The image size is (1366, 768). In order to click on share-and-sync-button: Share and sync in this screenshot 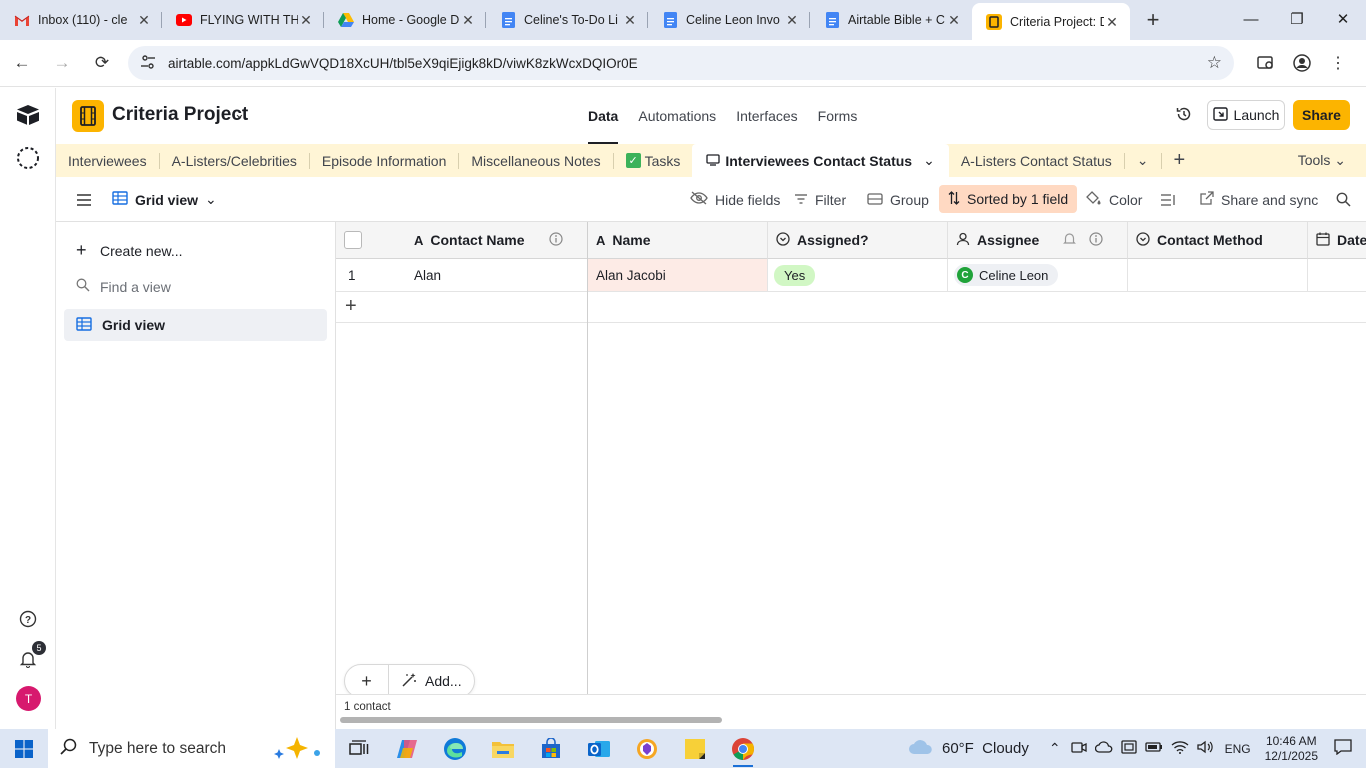, I will do `click(1259, 199)`.